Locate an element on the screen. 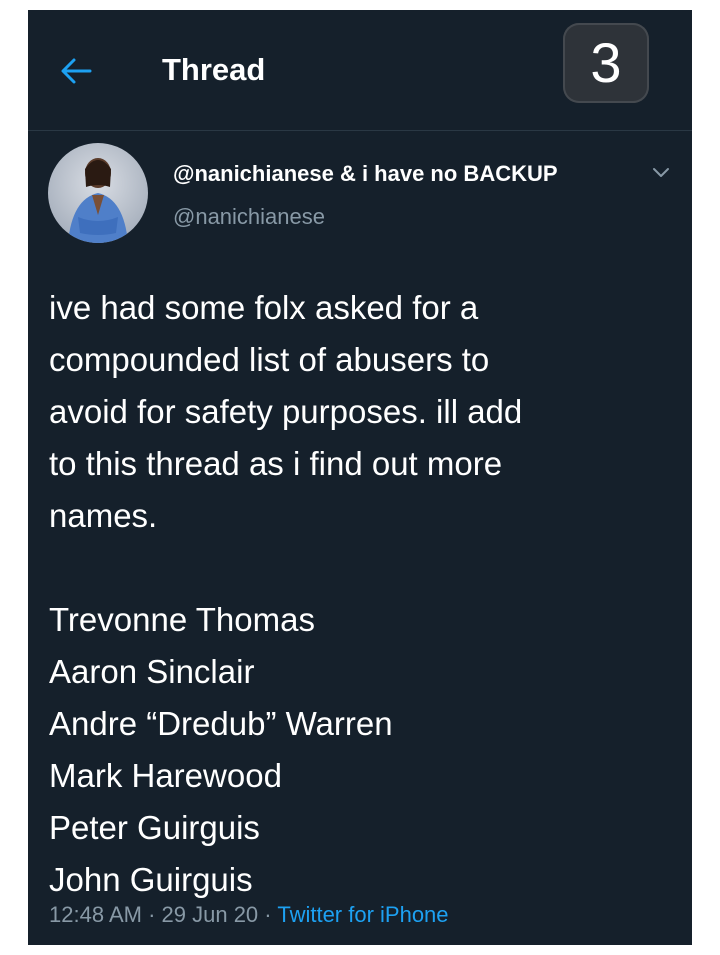 This screenshot has width=720, height=955. back-arrow-icon is located at coordinates (76, 71).